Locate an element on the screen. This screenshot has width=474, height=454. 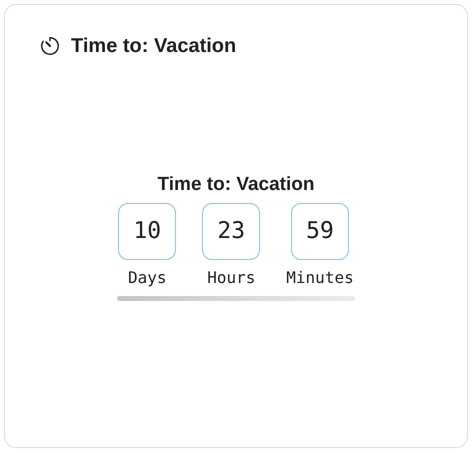
countdown-value: 59 is located at coordinates (320, 231).